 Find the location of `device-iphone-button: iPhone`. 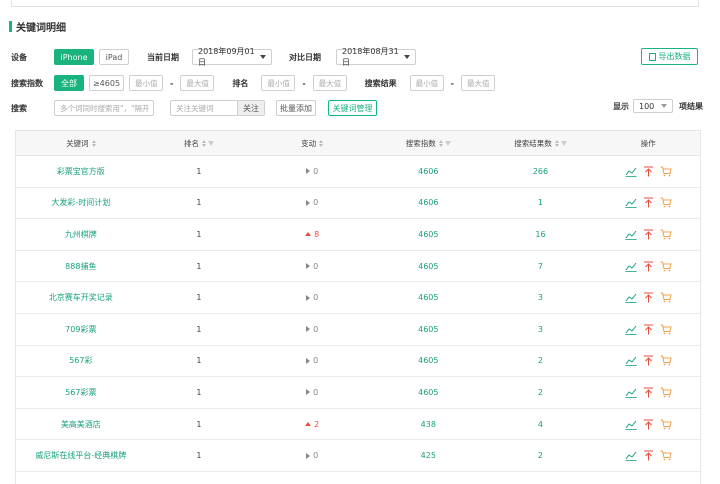

device-iphone-button: iPhone is located at coordinates (74, 57).